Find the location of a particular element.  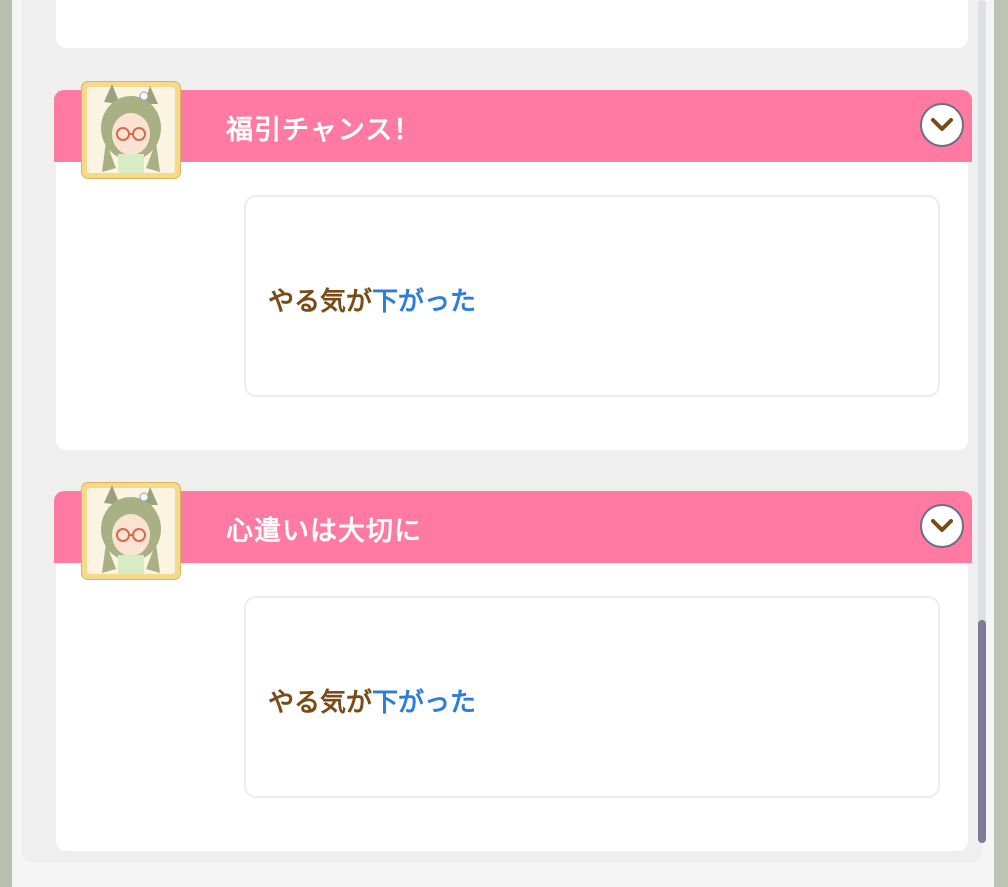

event-title: 心遣いは大切に is located at coordinates (324, 531).